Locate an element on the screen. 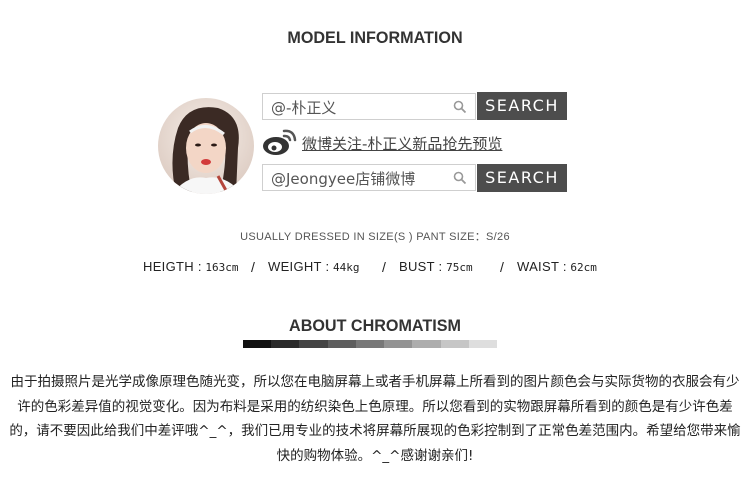 The height and width of the screenshot is (478, 750). search-field-2-text: @Jeongyee店铺微博 is located at coordinates (343, 179).